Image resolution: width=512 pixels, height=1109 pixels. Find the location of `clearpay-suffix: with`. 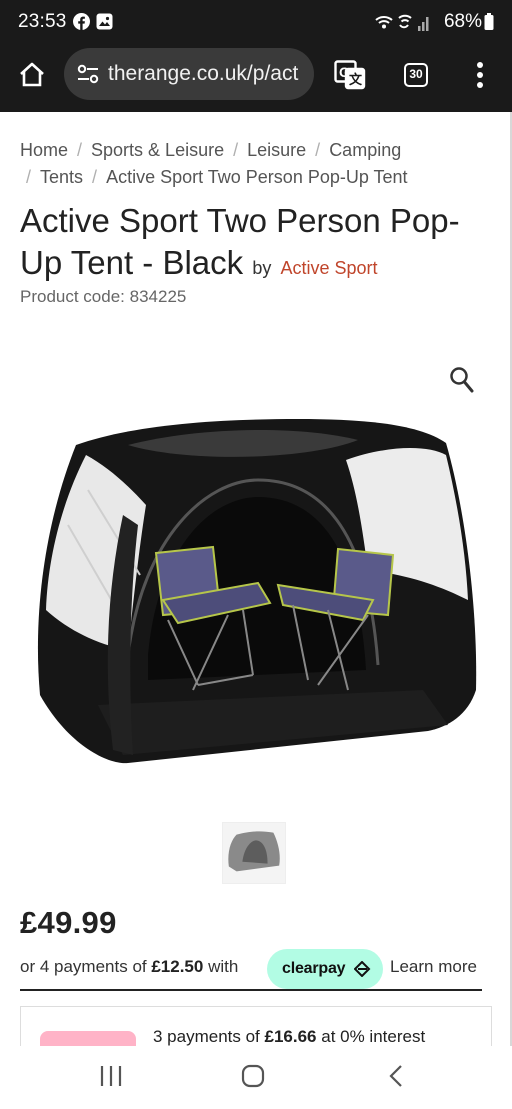

clearpay-suffix: with is located at coordinates (221, 966).